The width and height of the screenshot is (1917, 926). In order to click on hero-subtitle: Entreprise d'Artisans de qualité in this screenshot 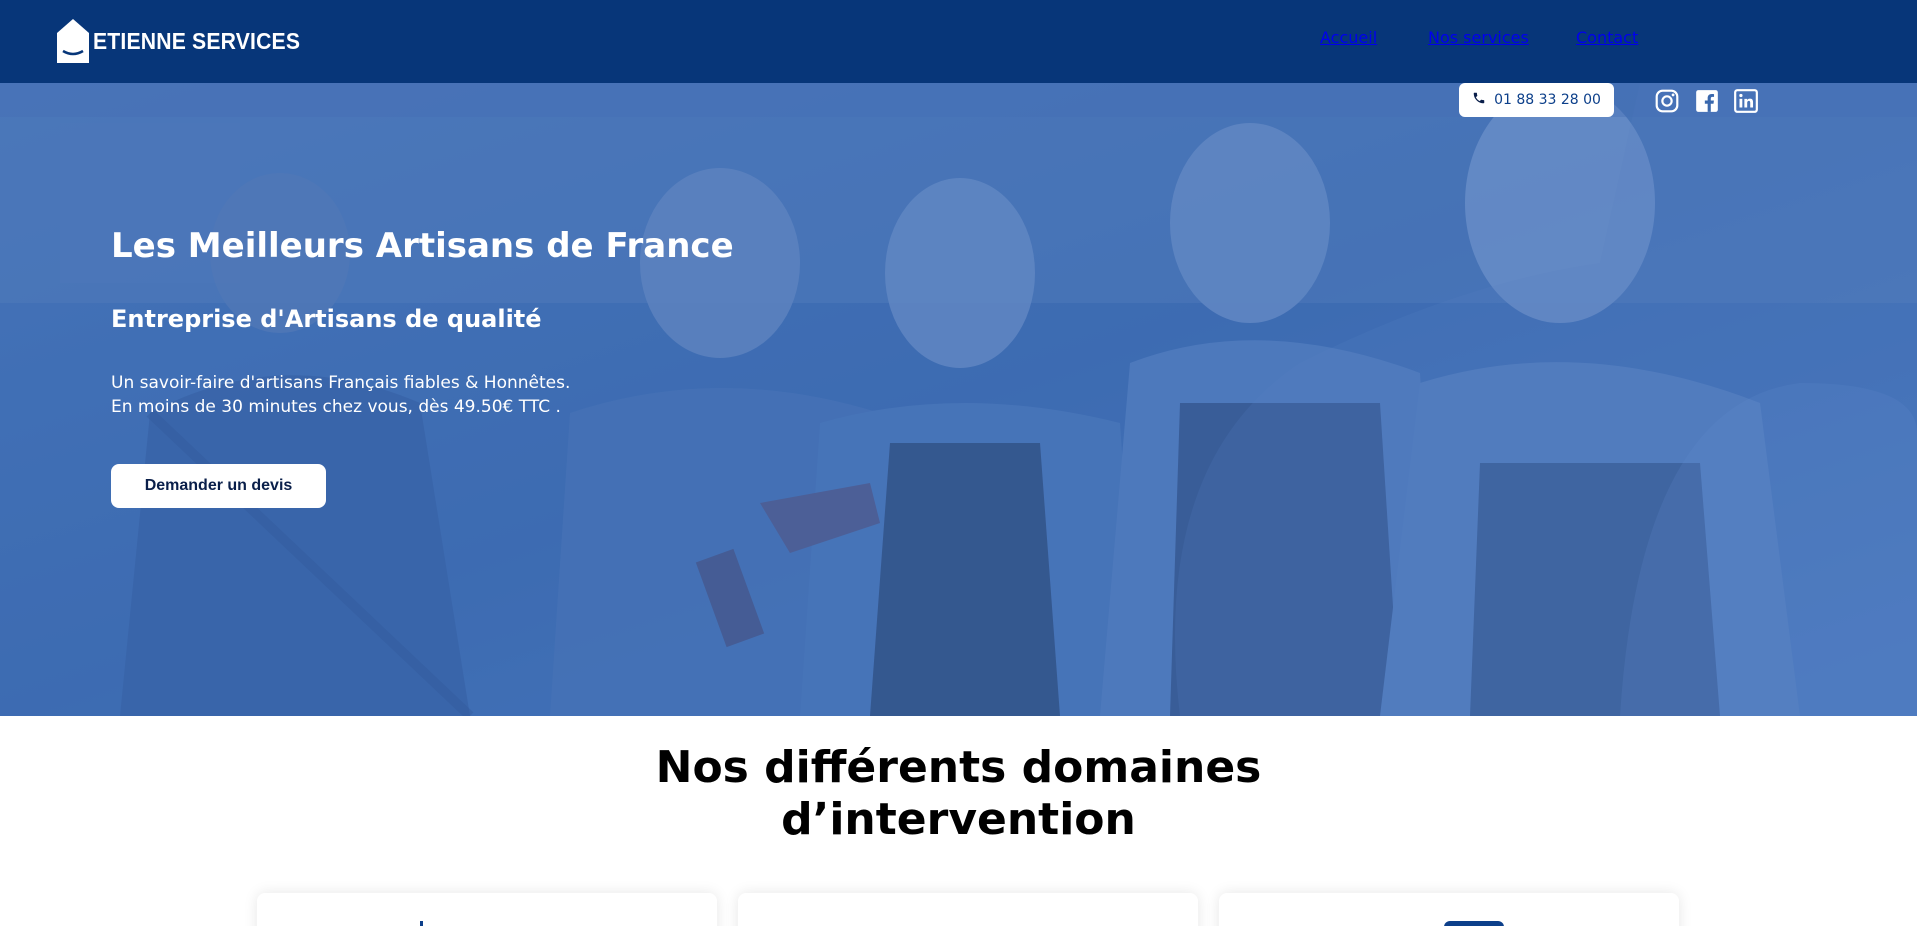, I will do `click(326, 319)`.